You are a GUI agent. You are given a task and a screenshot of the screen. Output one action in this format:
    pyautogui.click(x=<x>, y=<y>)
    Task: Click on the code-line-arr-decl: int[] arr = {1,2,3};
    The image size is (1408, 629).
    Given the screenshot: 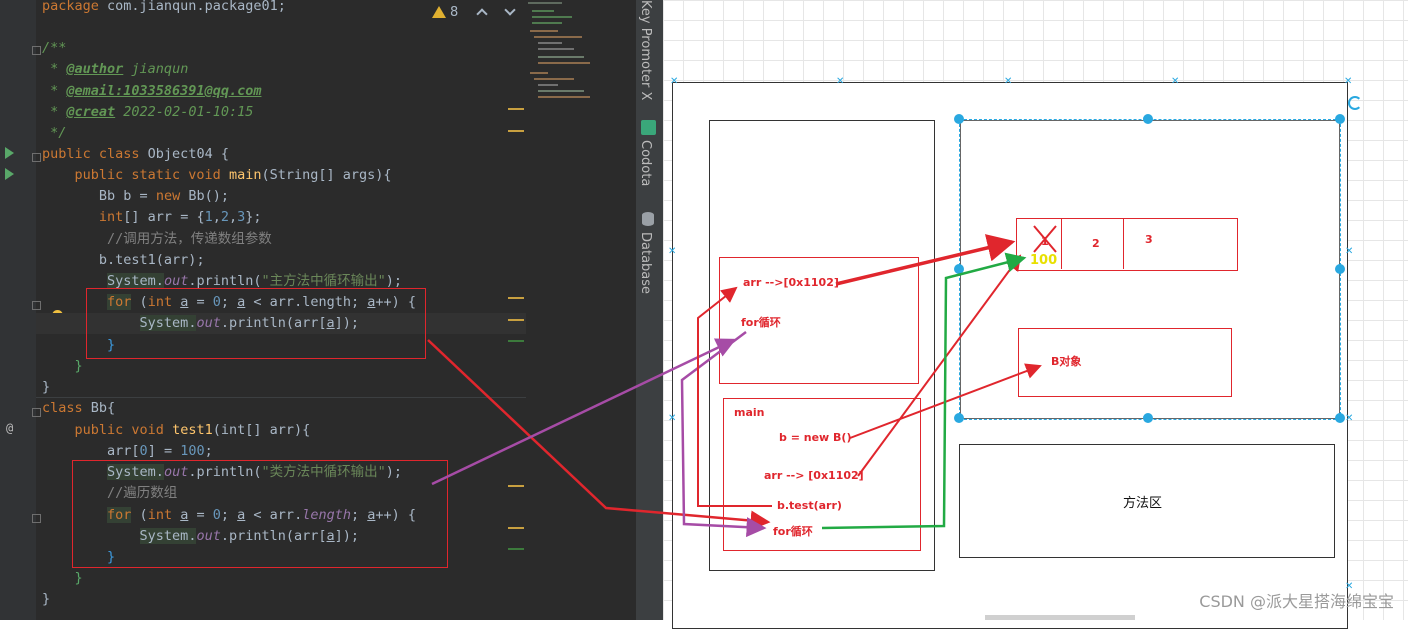 What is the action you would take?
    pyautogui.click(x=152, y=217)
    